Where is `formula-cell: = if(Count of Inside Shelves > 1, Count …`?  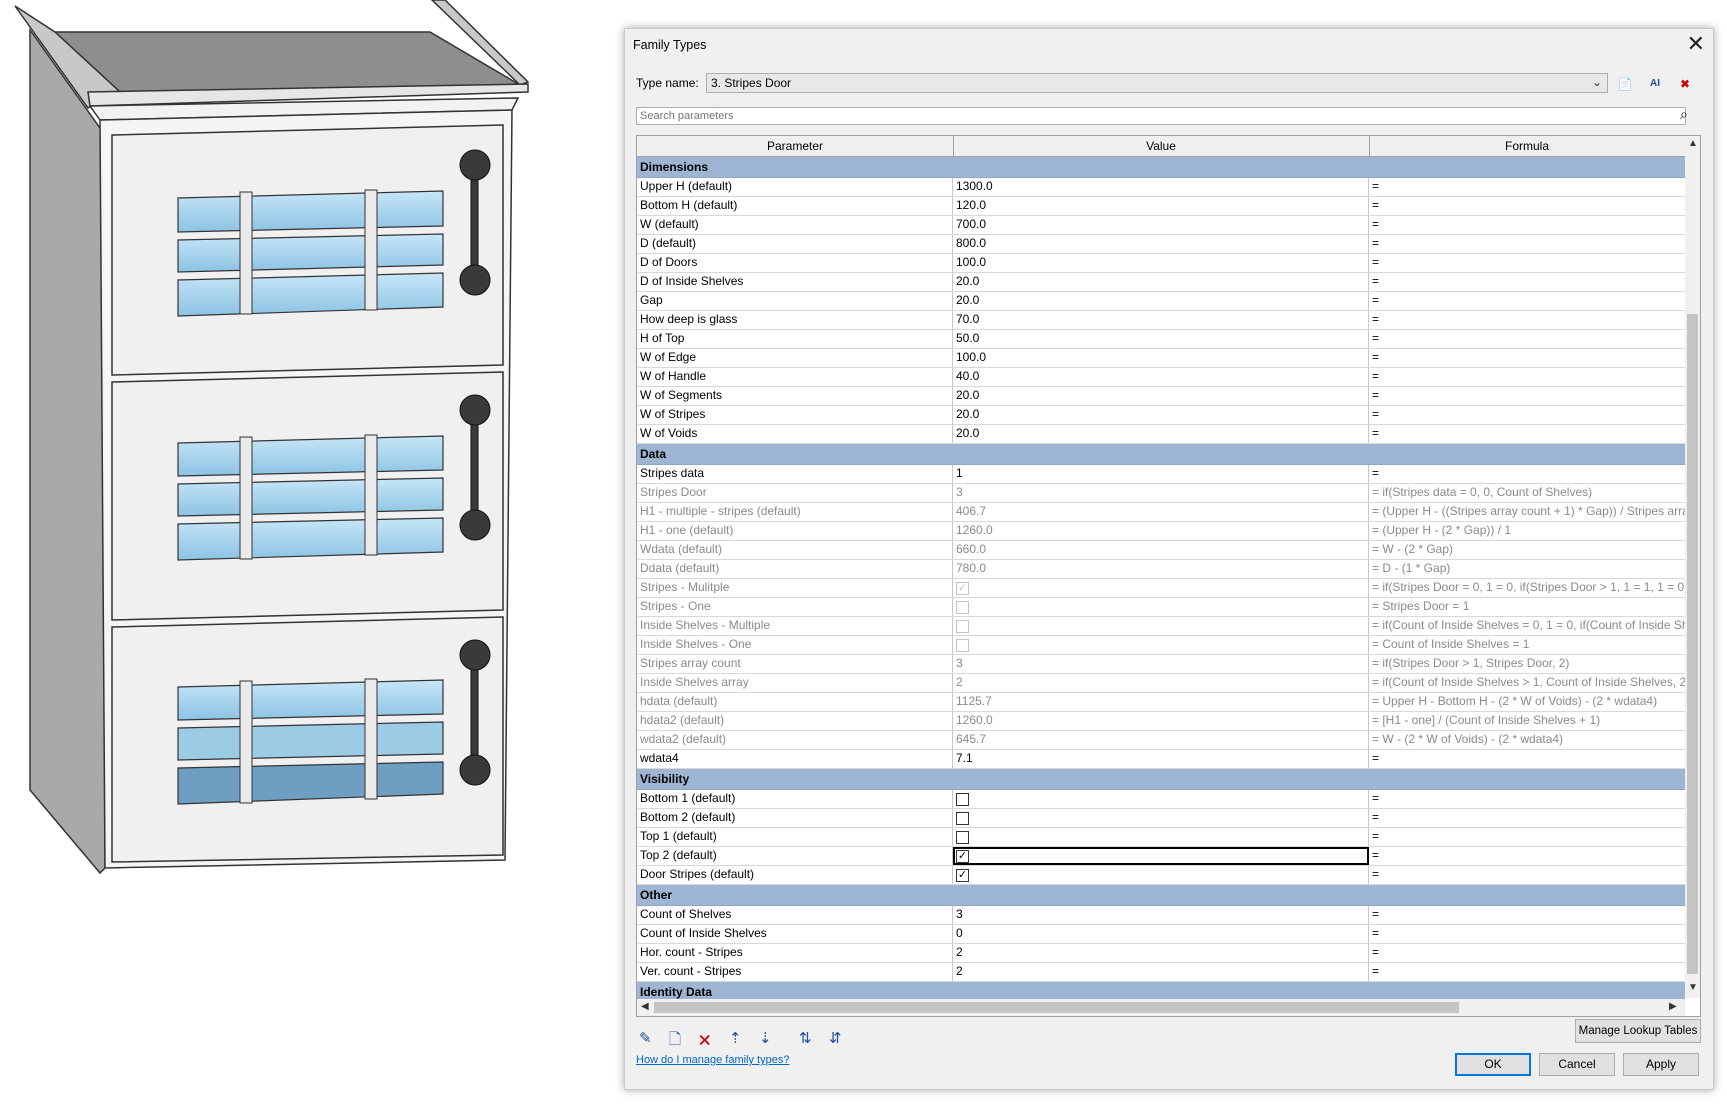 formula-cell: = if(Count of Inside Shelves > 1, Count … is located at coordinates (1527, 683).